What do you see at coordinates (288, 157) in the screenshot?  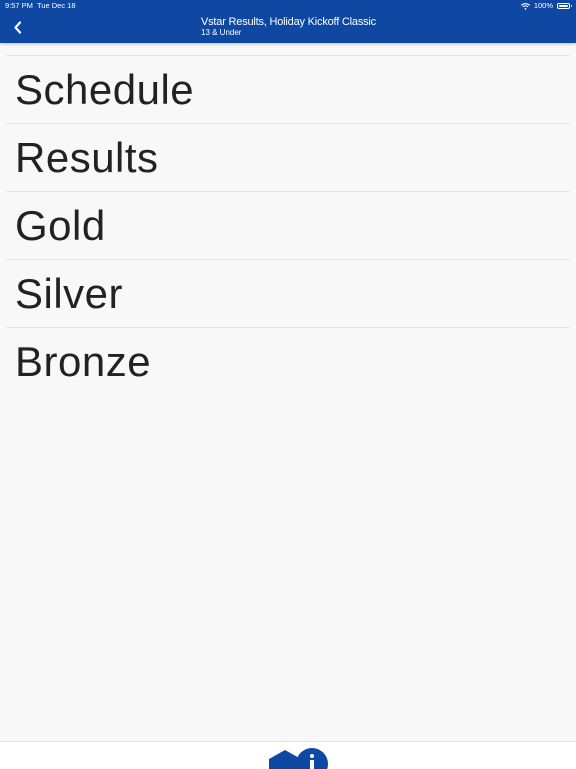 I see `menu-item-results: Results` at bounding box center [288, 157].